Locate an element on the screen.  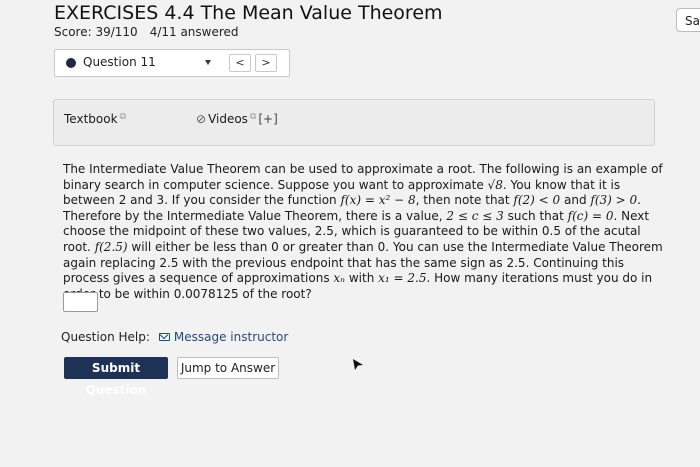
textbook-link: Textbook ⧉ is located at coordinates (95, 119).